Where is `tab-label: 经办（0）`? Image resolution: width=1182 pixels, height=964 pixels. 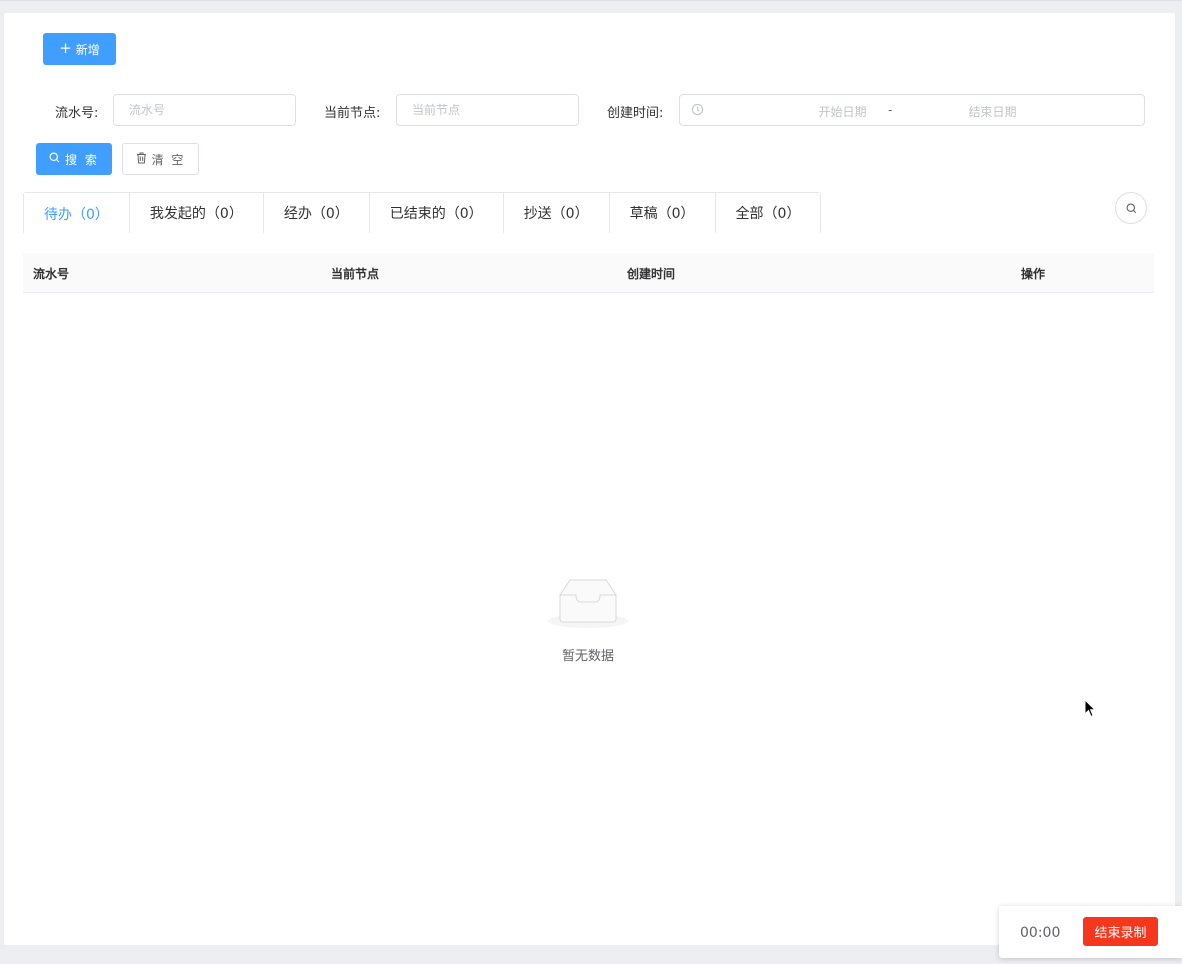
tab-label: 经办（0） is located at coordinates (316, 214).